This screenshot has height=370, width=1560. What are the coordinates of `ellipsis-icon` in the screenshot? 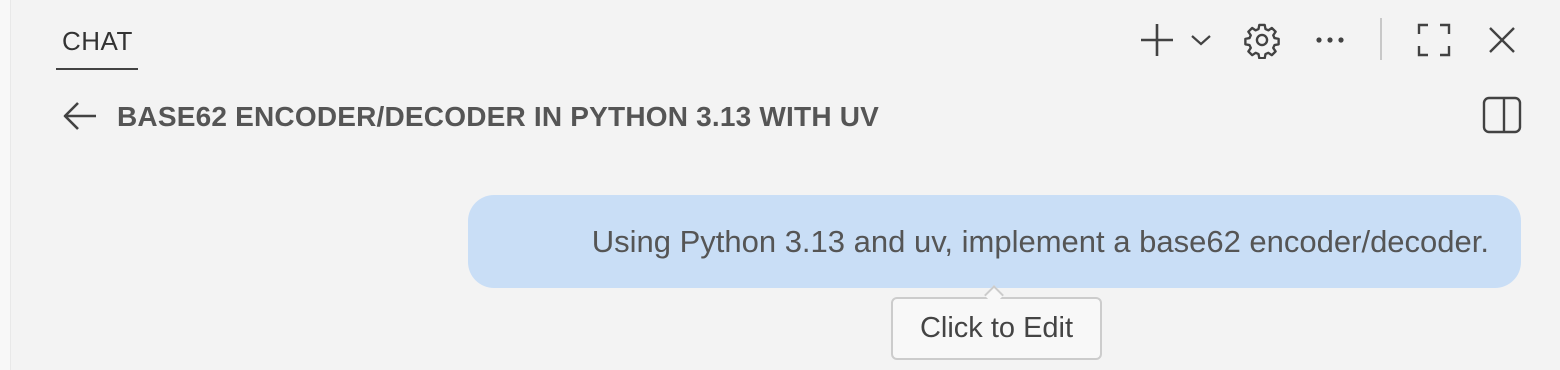 It's located at (1330, 40).